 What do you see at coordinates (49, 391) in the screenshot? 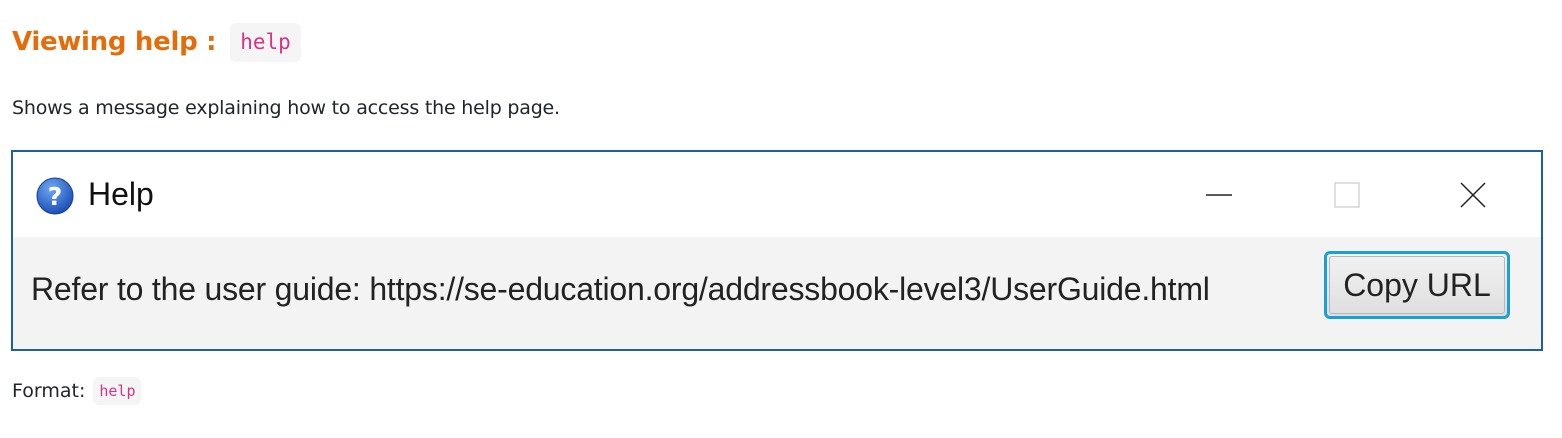
I see `format-label: Format:` at bounding box center [49, 391].